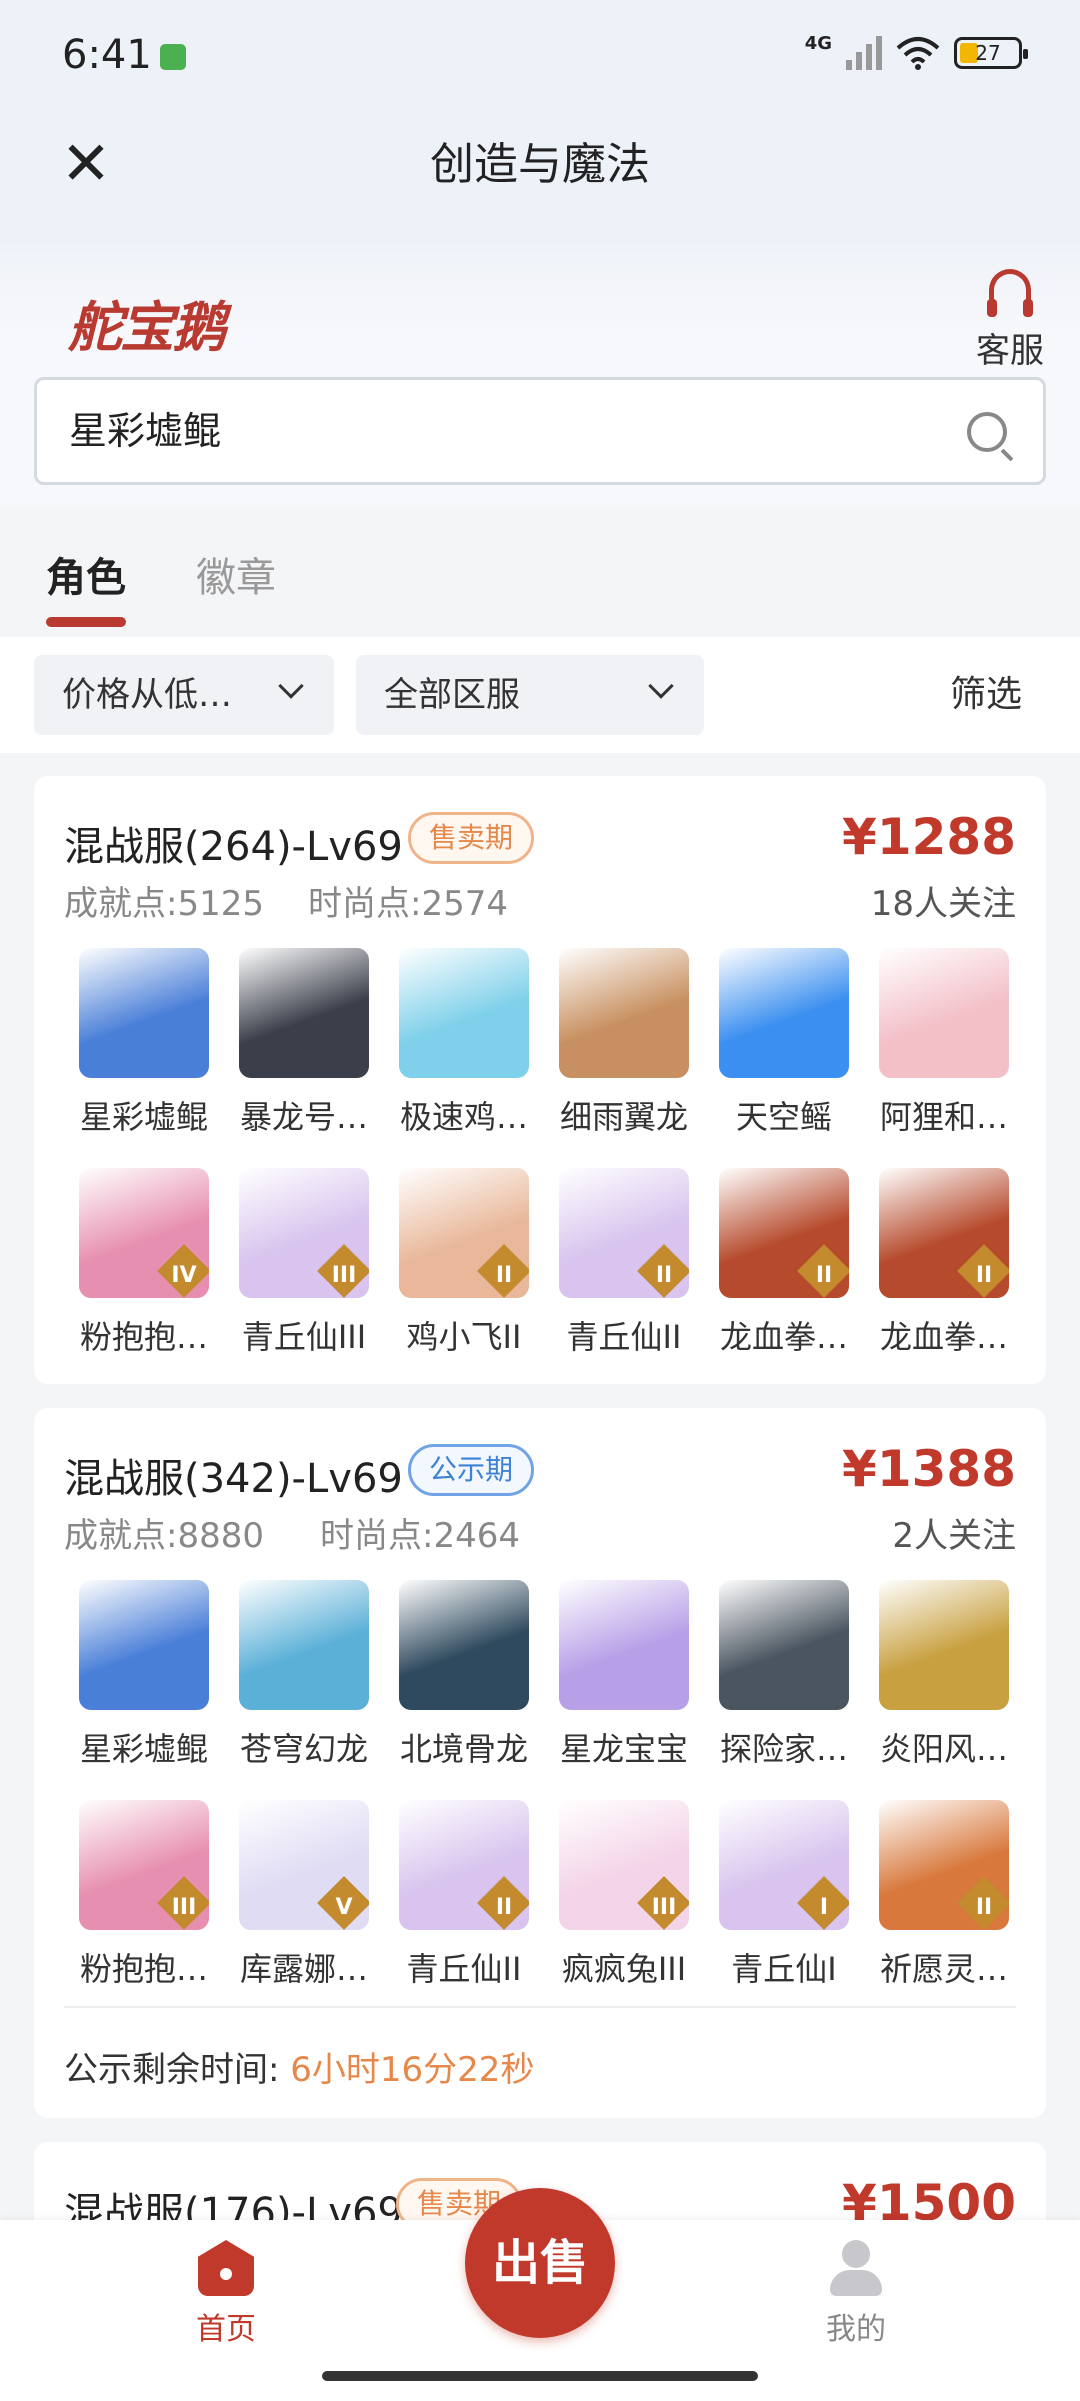 Image resolution: width=1080 pixels, height=2401 pixels. I want to click on item-tile: III 青丘仙III, so click(304, 1270).